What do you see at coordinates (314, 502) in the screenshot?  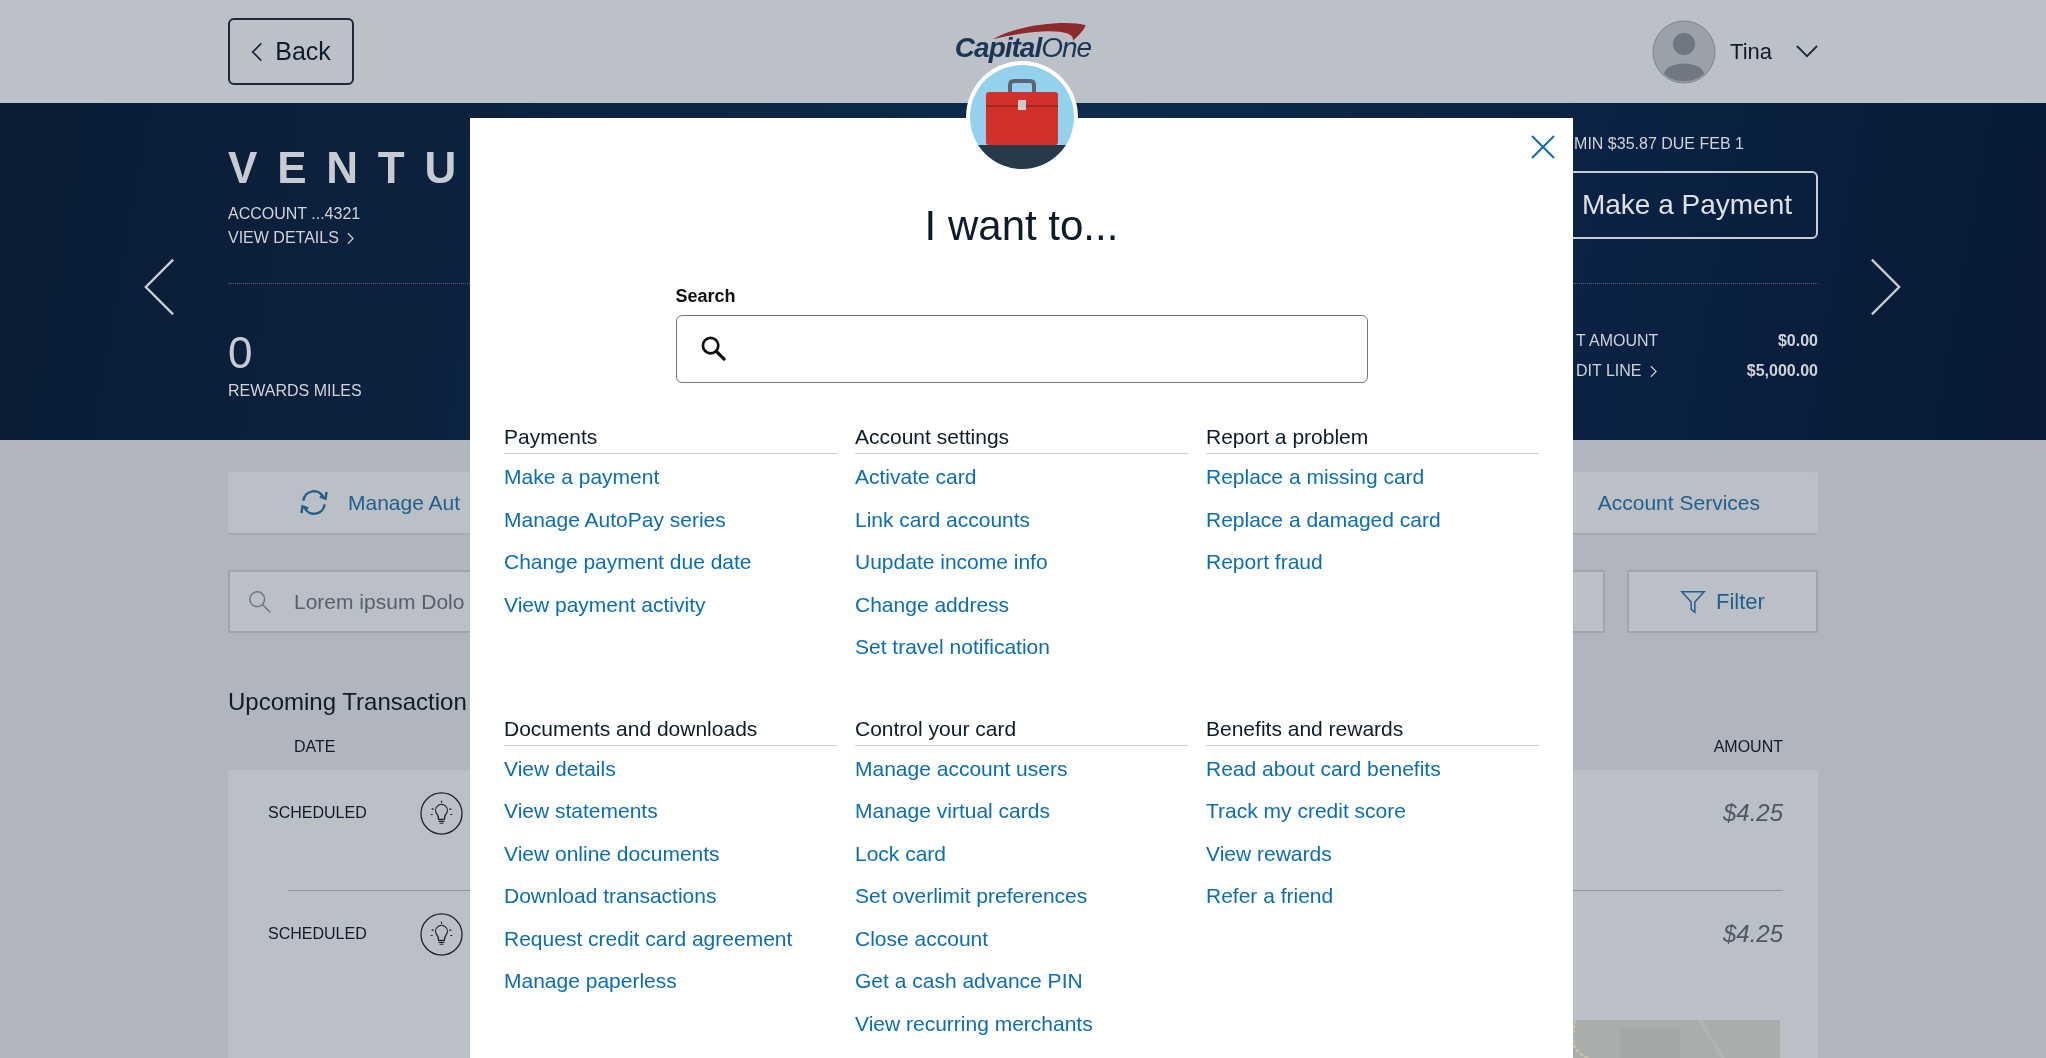 I see `sync-icon` at bounding box center [314, 502].